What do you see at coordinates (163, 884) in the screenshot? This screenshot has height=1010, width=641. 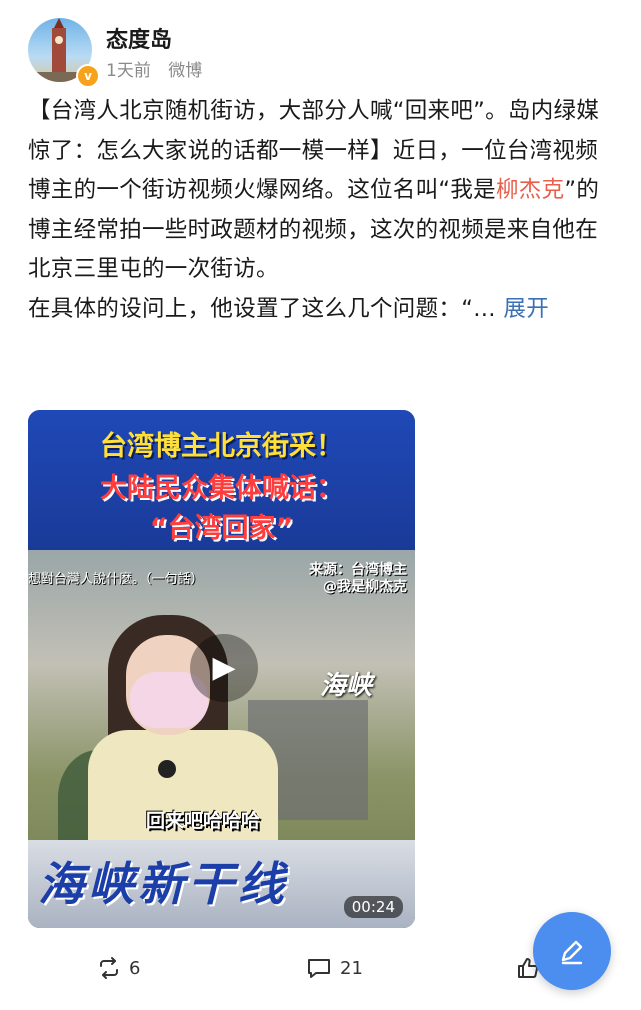 I see `program-name: 海峡新干线` at bounding box center [163, 884].